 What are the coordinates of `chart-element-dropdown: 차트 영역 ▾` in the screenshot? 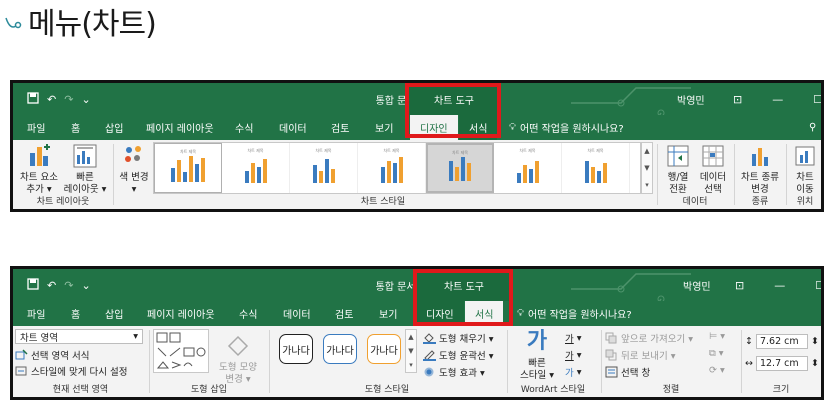 It's located at (79, 336).